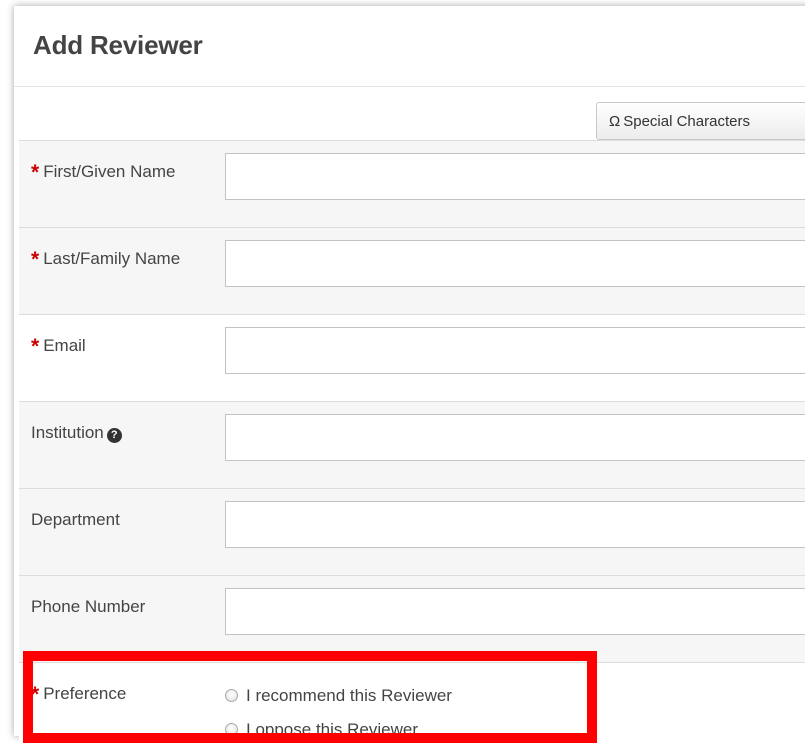 The width and height of the screenshot is (805, 753). I want to click on phone-row: Phone Number, so click(412, 619).